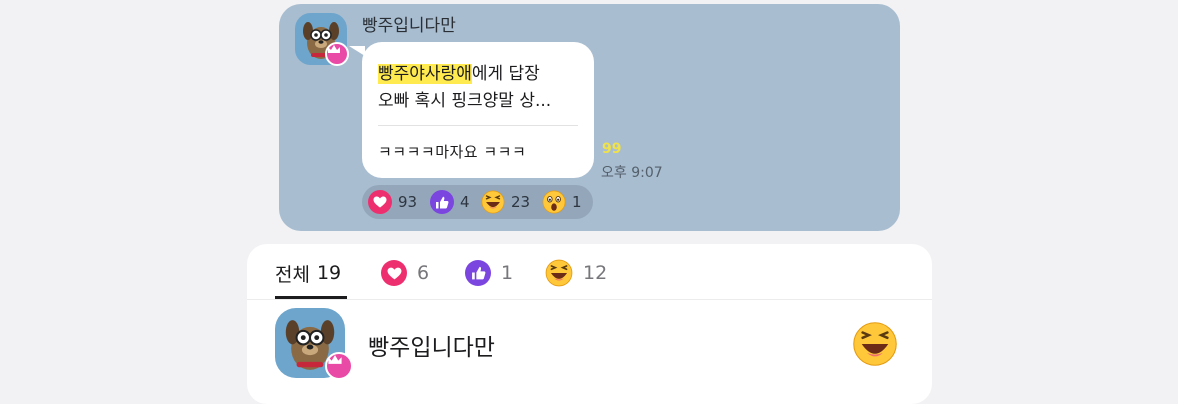 This screenshot has height=404, width=1178. What do you see at coordinates (505, 74) in the screenshot?
I see `reply-suffix: 에게 답장` at bounding box center [505, 74].